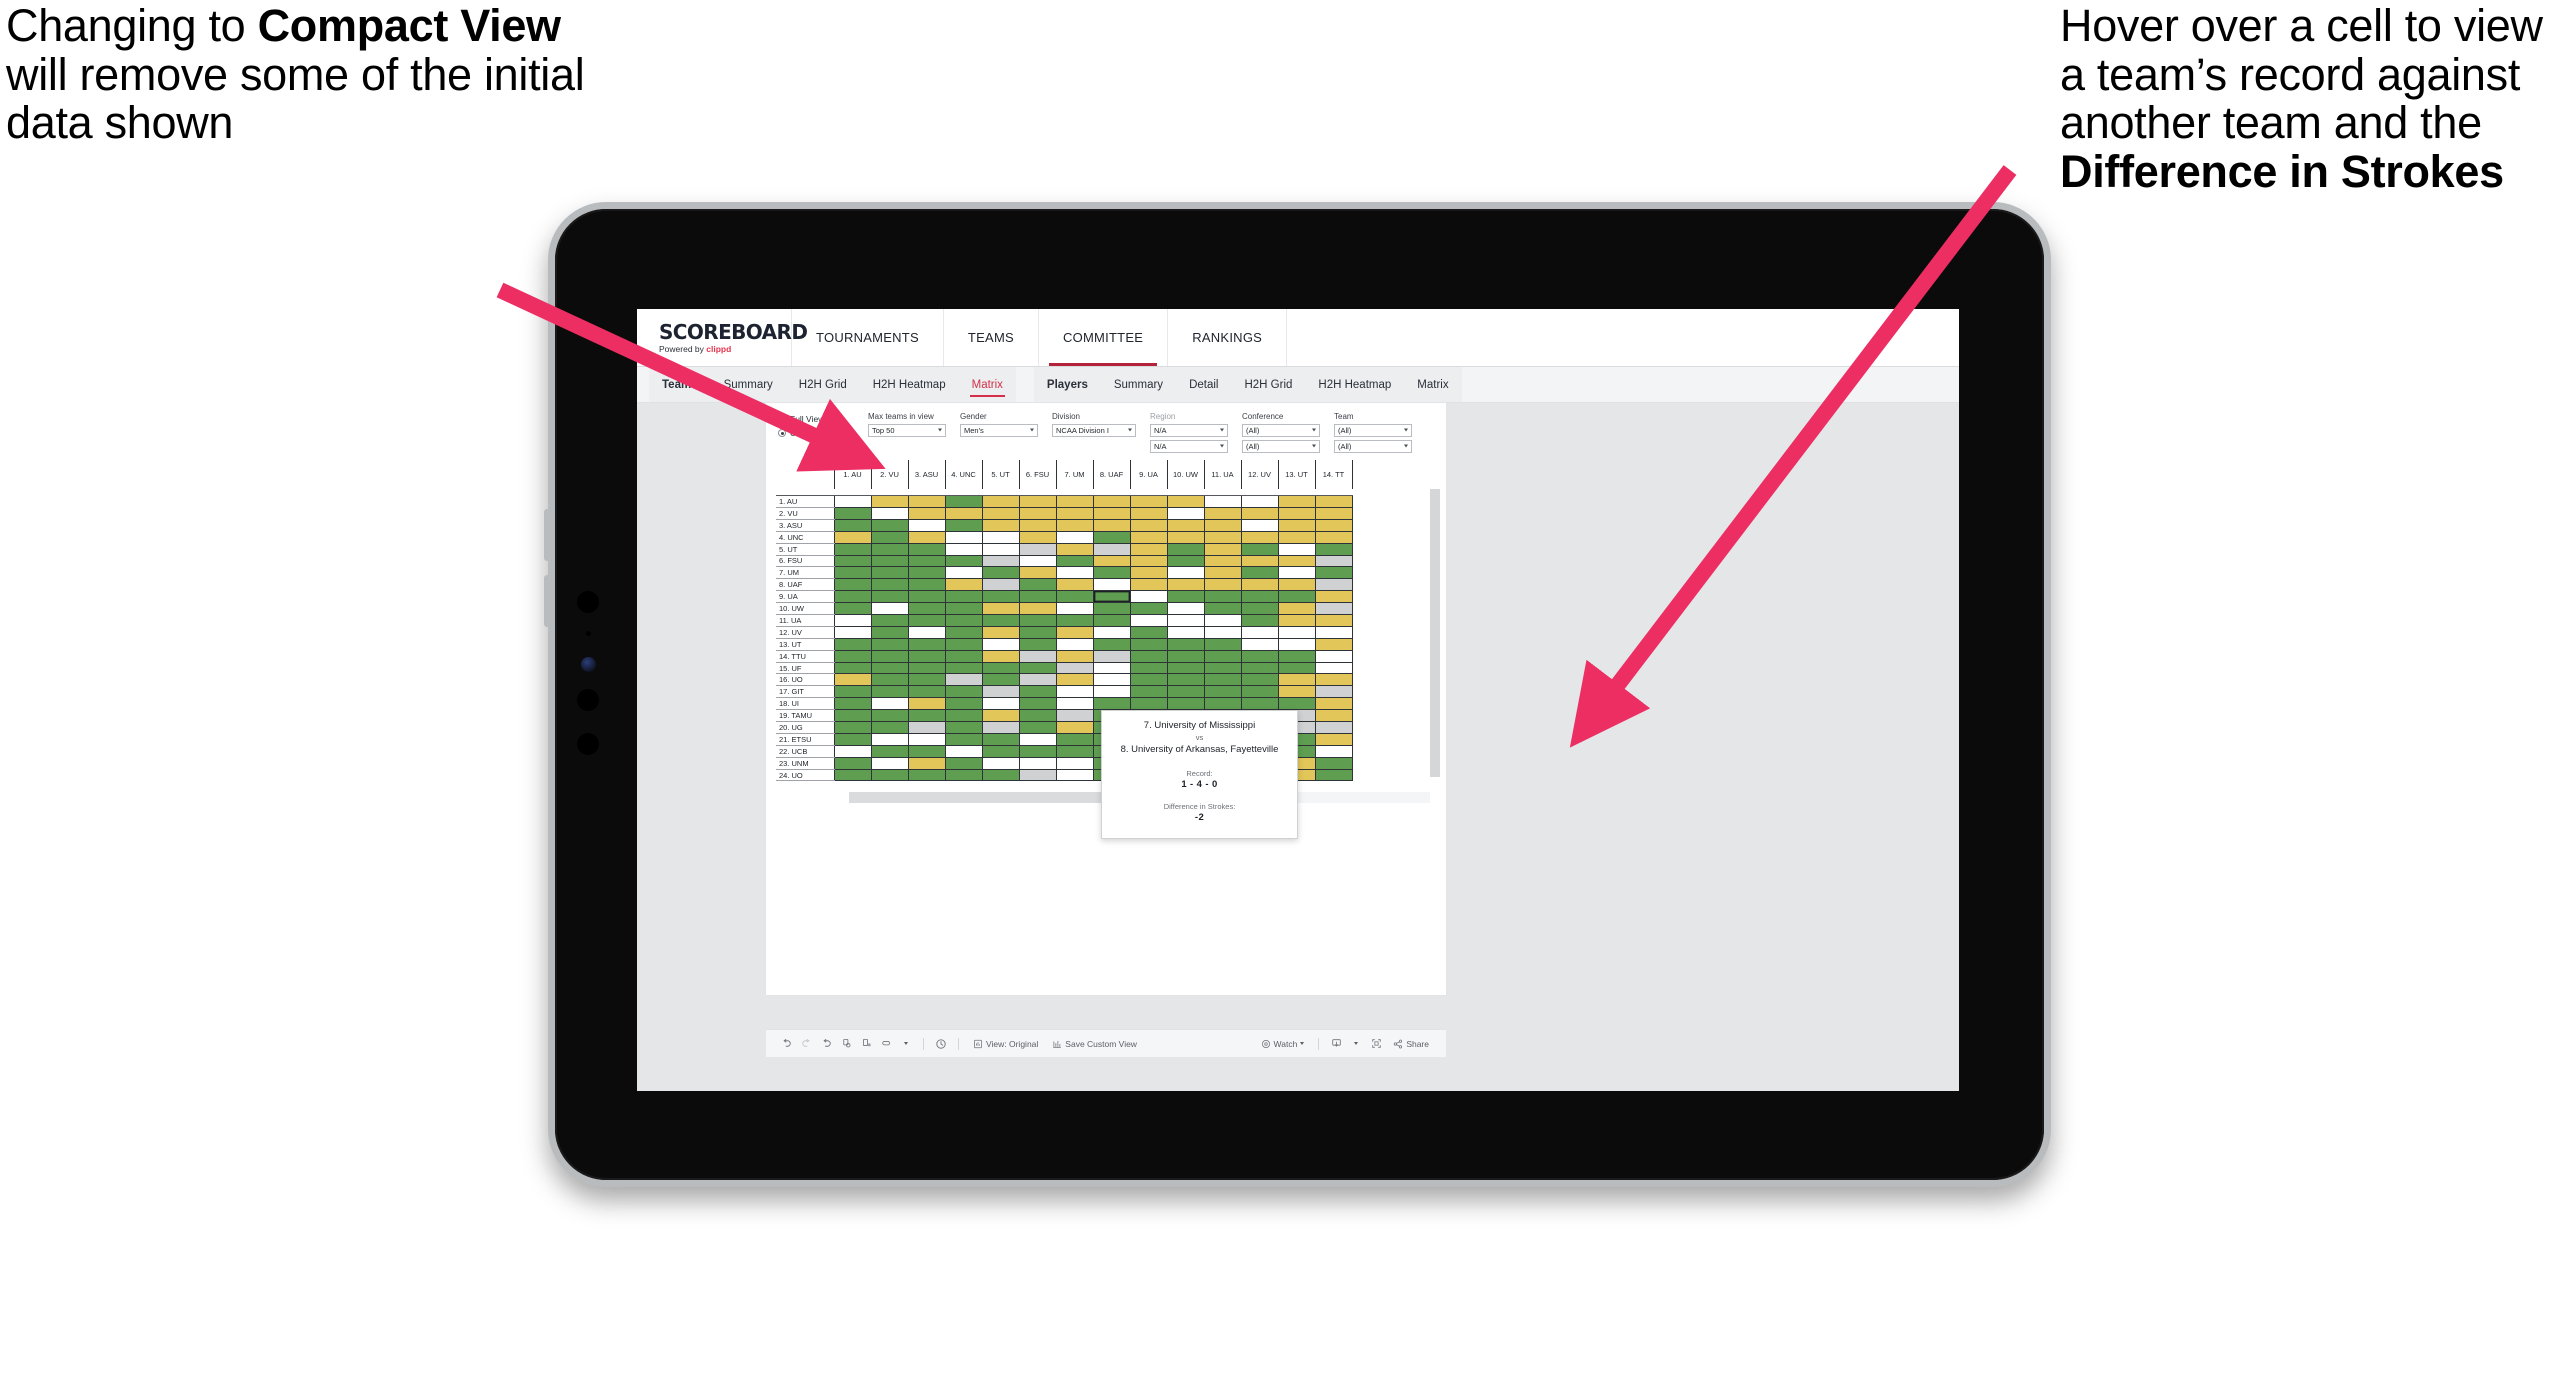 This screenshot has width=2565, height=1380. What do you see at coordinates (1104, 337) in the screenshot?
I see `topnav-item-committee: COMMITTEE` at bounding box center [1104, 337].